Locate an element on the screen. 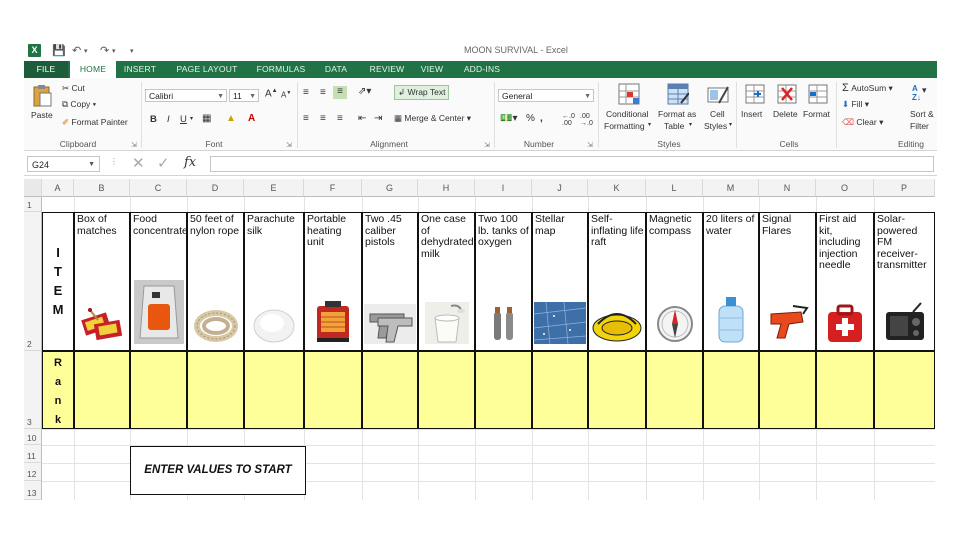 The width and height of the screenshot is (960, 540). row-header-2: 2 is located at coordinates (33, 281).